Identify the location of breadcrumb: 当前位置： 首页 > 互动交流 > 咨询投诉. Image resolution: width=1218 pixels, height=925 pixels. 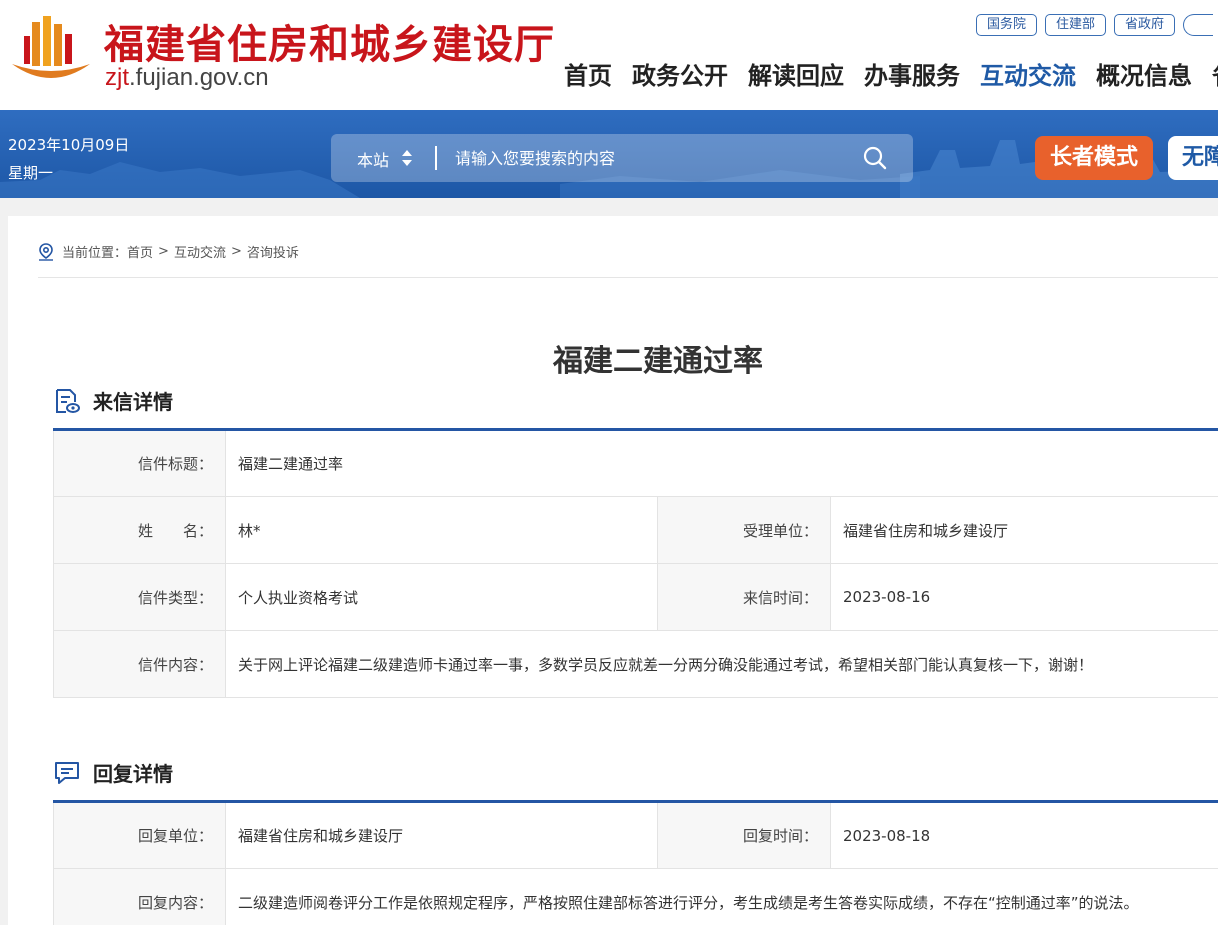
(168, 251).